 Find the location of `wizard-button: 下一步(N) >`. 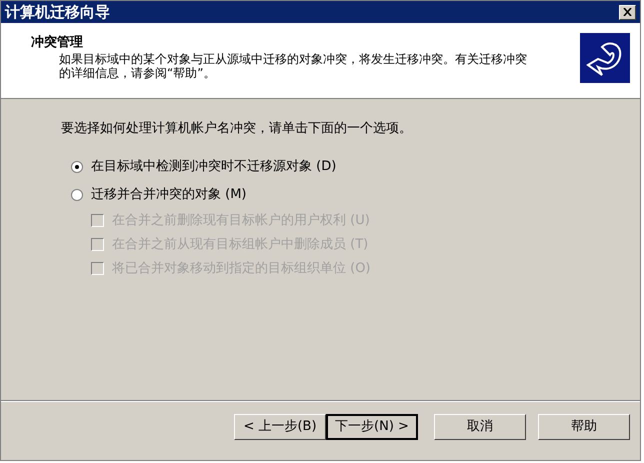

wizard-button: 下一步(N) > is located at coordinates (372, 427).